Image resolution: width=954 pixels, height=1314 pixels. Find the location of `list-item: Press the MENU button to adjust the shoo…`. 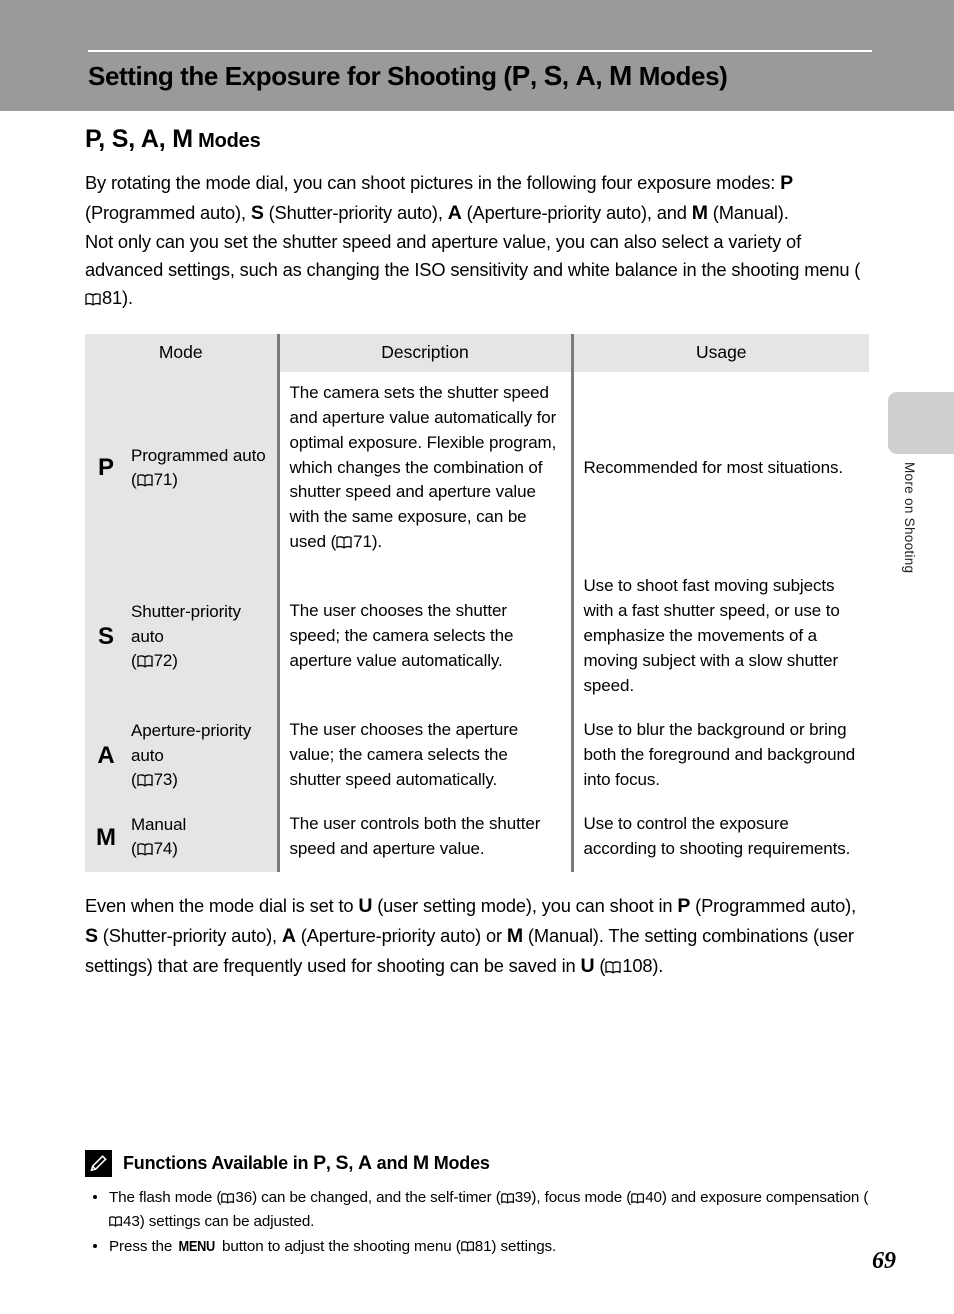

list-item: Press the MENU button to adjust the shoo… is located at coordinates (477, 1247).